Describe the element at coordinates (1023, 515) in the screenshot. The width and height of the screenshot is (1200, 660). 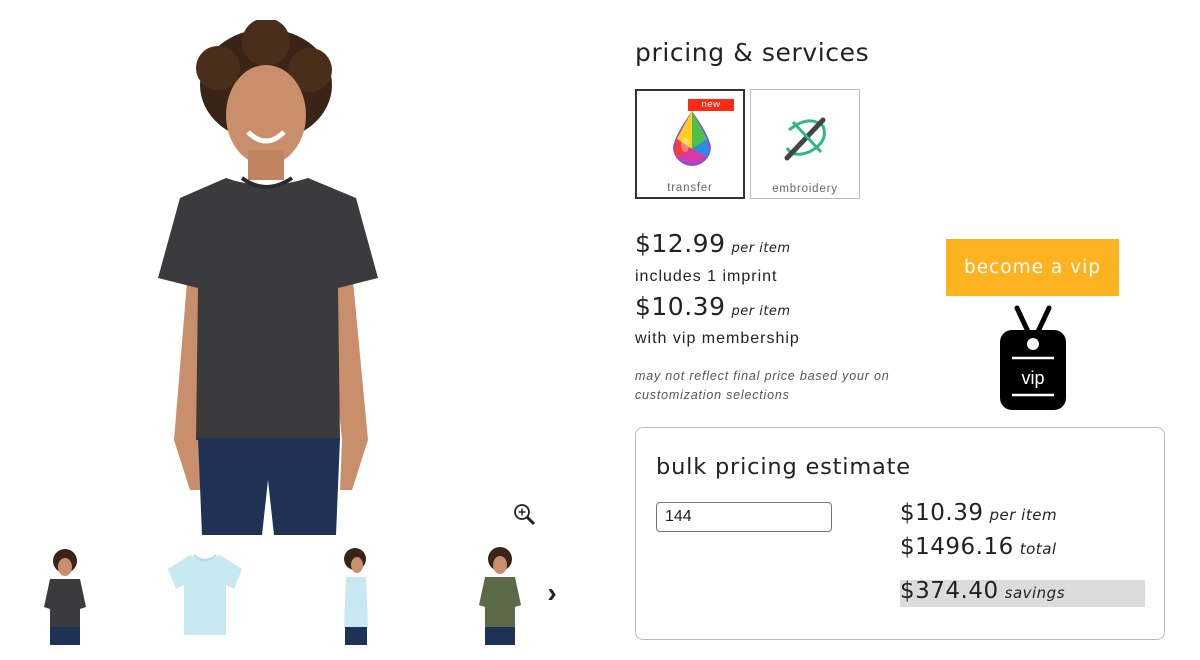
I see `bulk-per-item-unit: per item` at that location.